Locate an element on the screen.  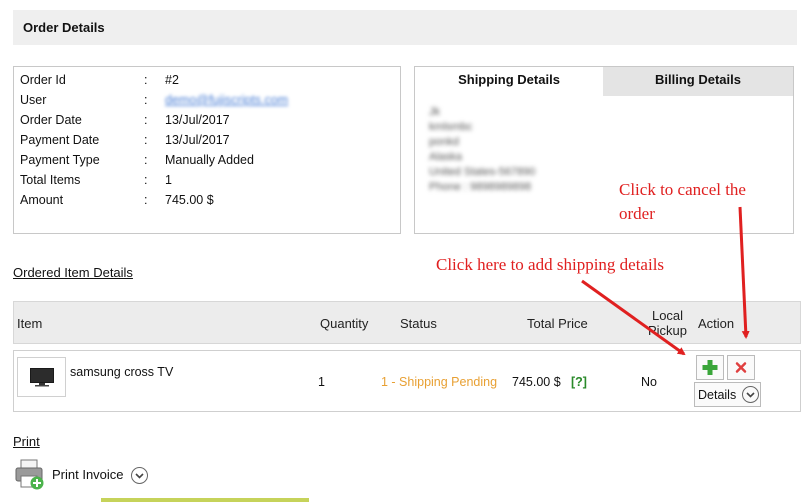
printer-icon is located at coordinates (30, 475).